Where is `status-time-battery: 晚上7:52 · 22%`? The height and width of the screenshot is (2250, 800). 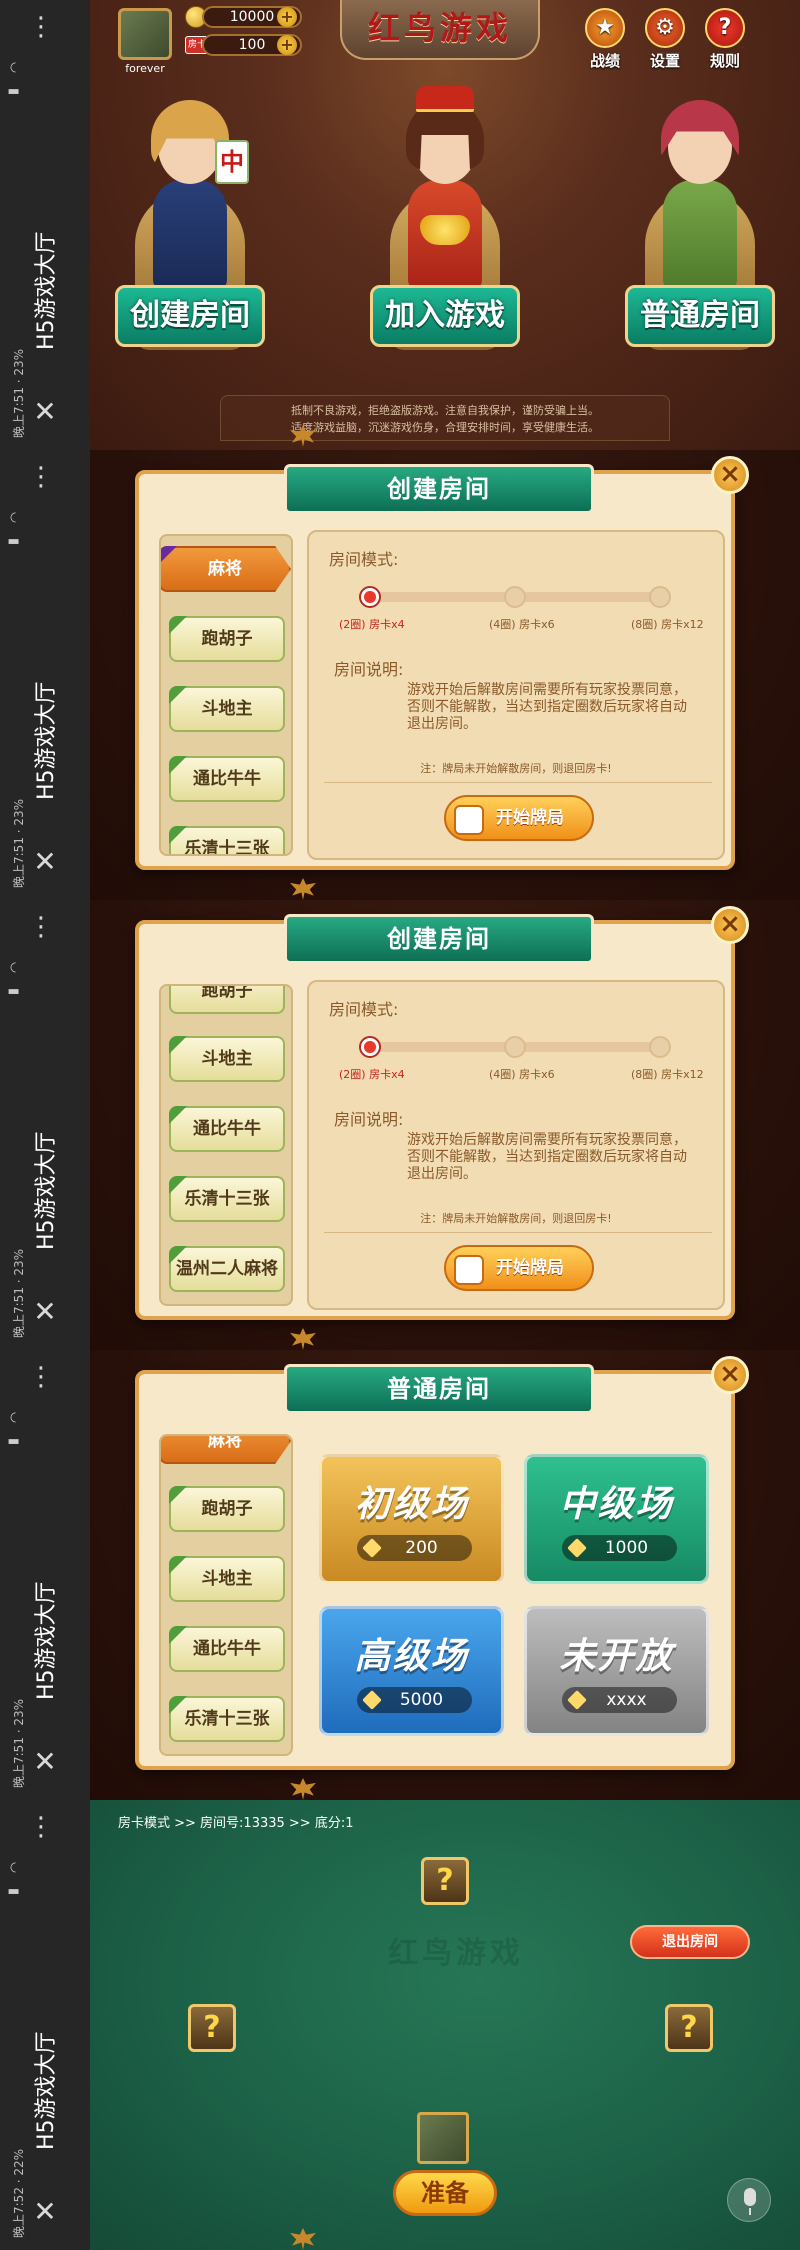 status-time-battery: 晚上7:52 · 22% is located at coordinates (19, 2193).